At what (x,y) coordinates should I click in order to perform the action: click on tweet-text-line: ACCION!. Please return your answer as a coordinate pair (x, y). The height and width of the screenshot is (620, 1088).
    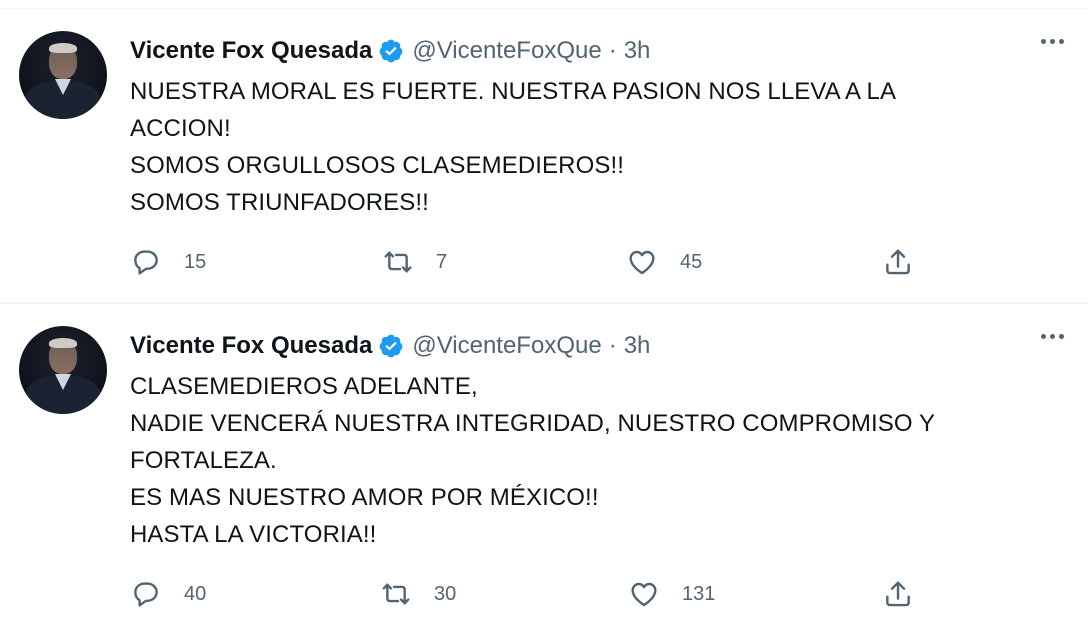
    Looking at the image, I should click on (180, 128).